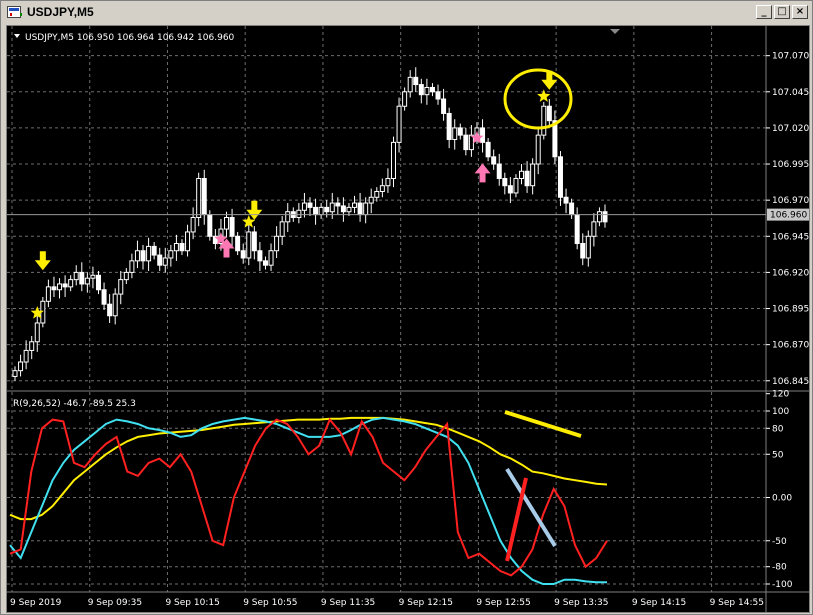 The height and width of the screenshot is (615, 813). What do you see at coordinates (790, 57) in the screenshot?
I see `price-tick-label: 107.070` at bounding box center [790, 57].